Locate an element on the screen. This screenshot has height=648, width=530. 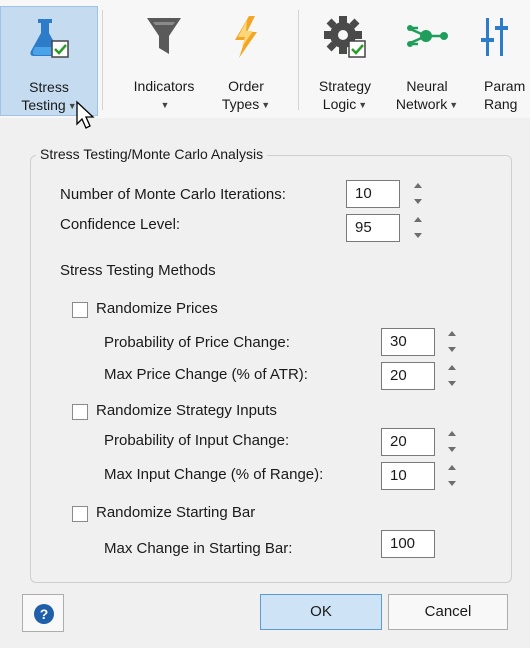
neural-network-icon is located at coordinates (427, 36).